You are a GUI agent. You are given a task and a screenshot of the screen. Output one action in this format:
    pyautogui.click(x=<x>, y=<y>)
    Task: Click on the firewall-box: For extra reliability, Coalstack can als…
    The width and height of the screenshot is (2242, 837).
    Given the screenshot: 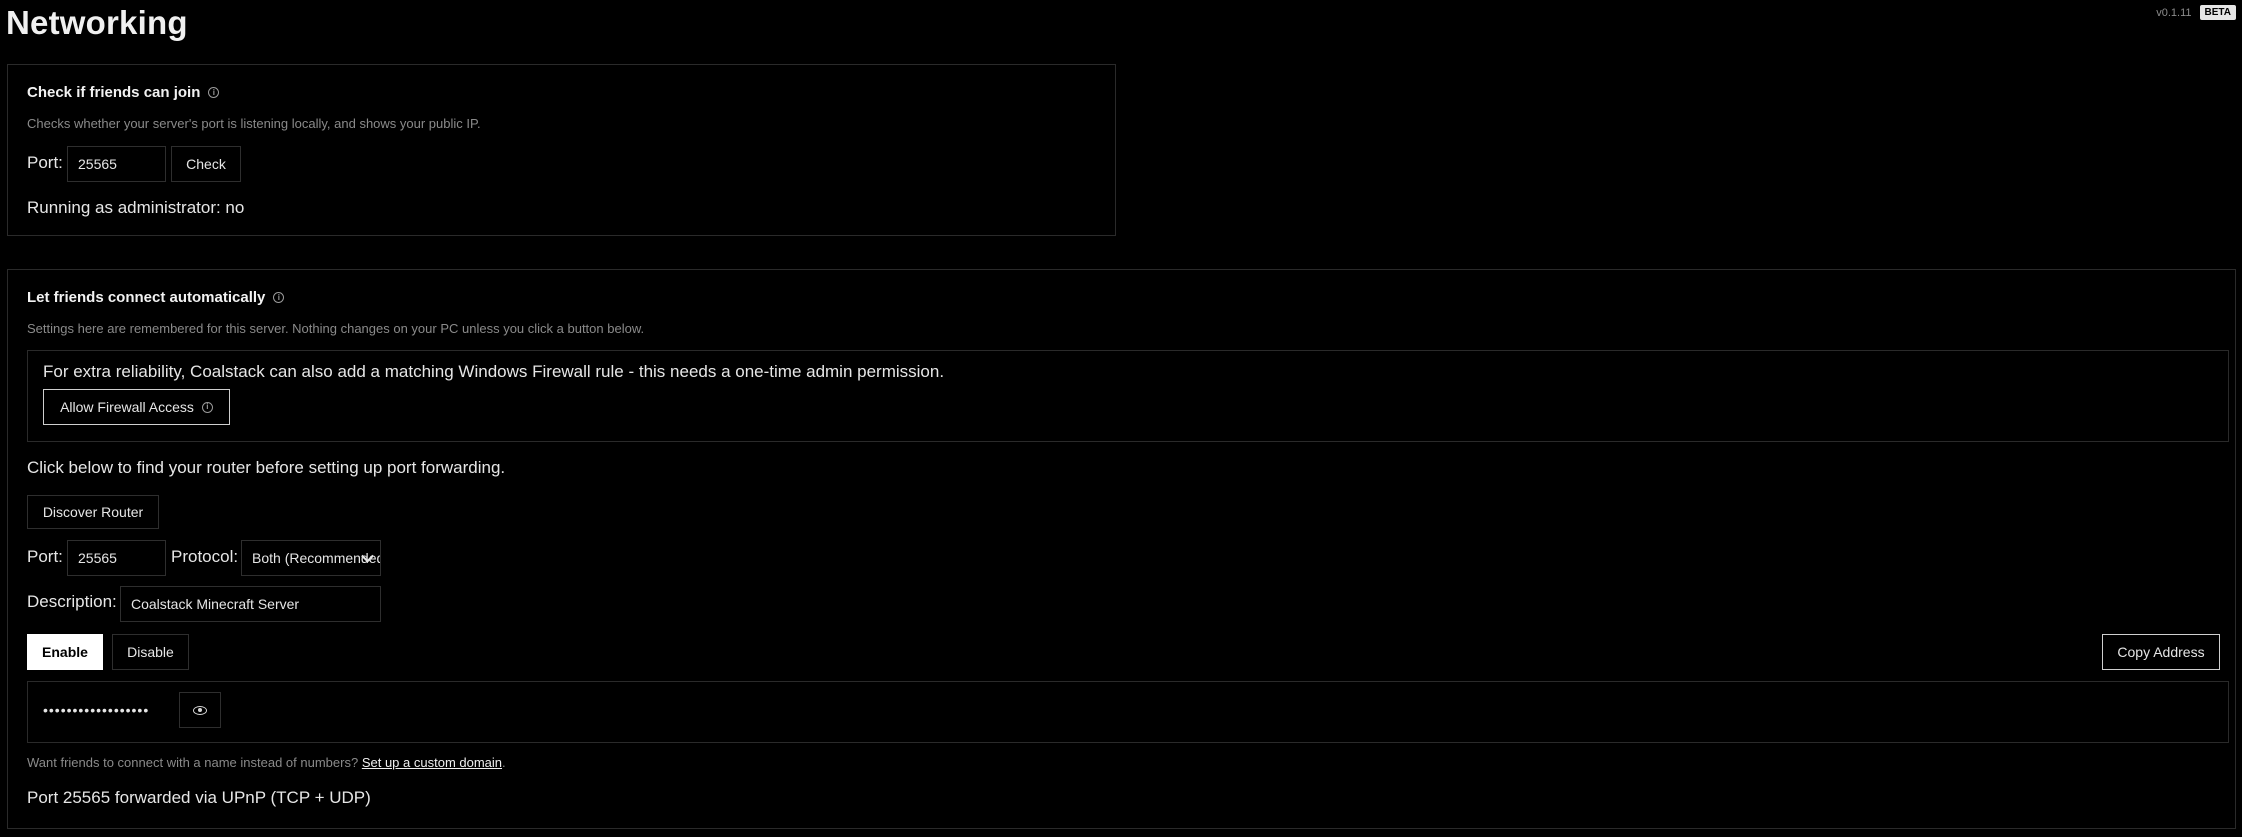 What is the action you would take?
    pyautogui.click(x=1128, y=396)
    